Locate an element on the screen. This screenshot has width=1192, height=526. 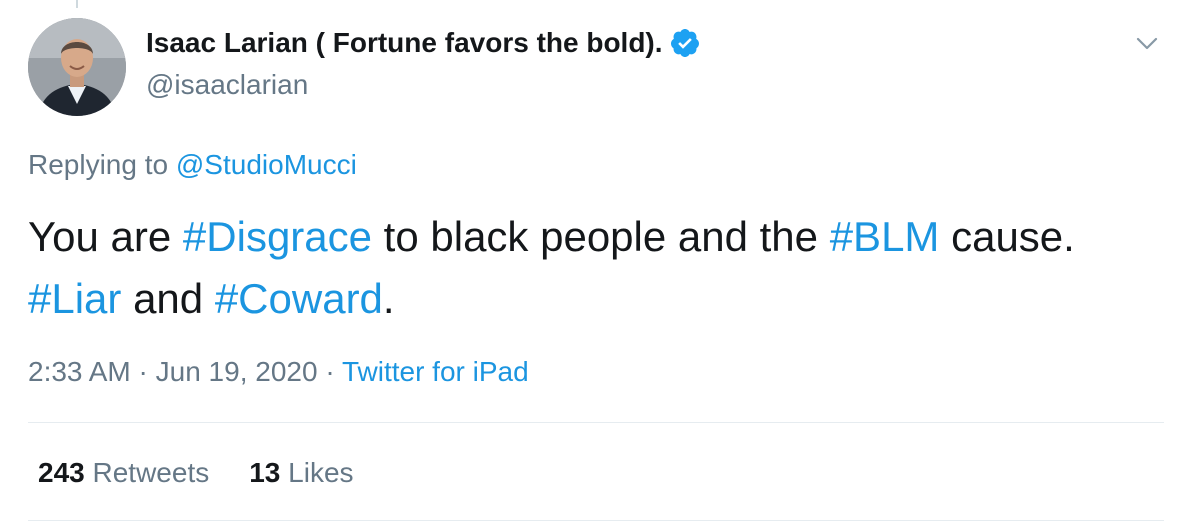
avatar-image is located at coordinates (77, 67).